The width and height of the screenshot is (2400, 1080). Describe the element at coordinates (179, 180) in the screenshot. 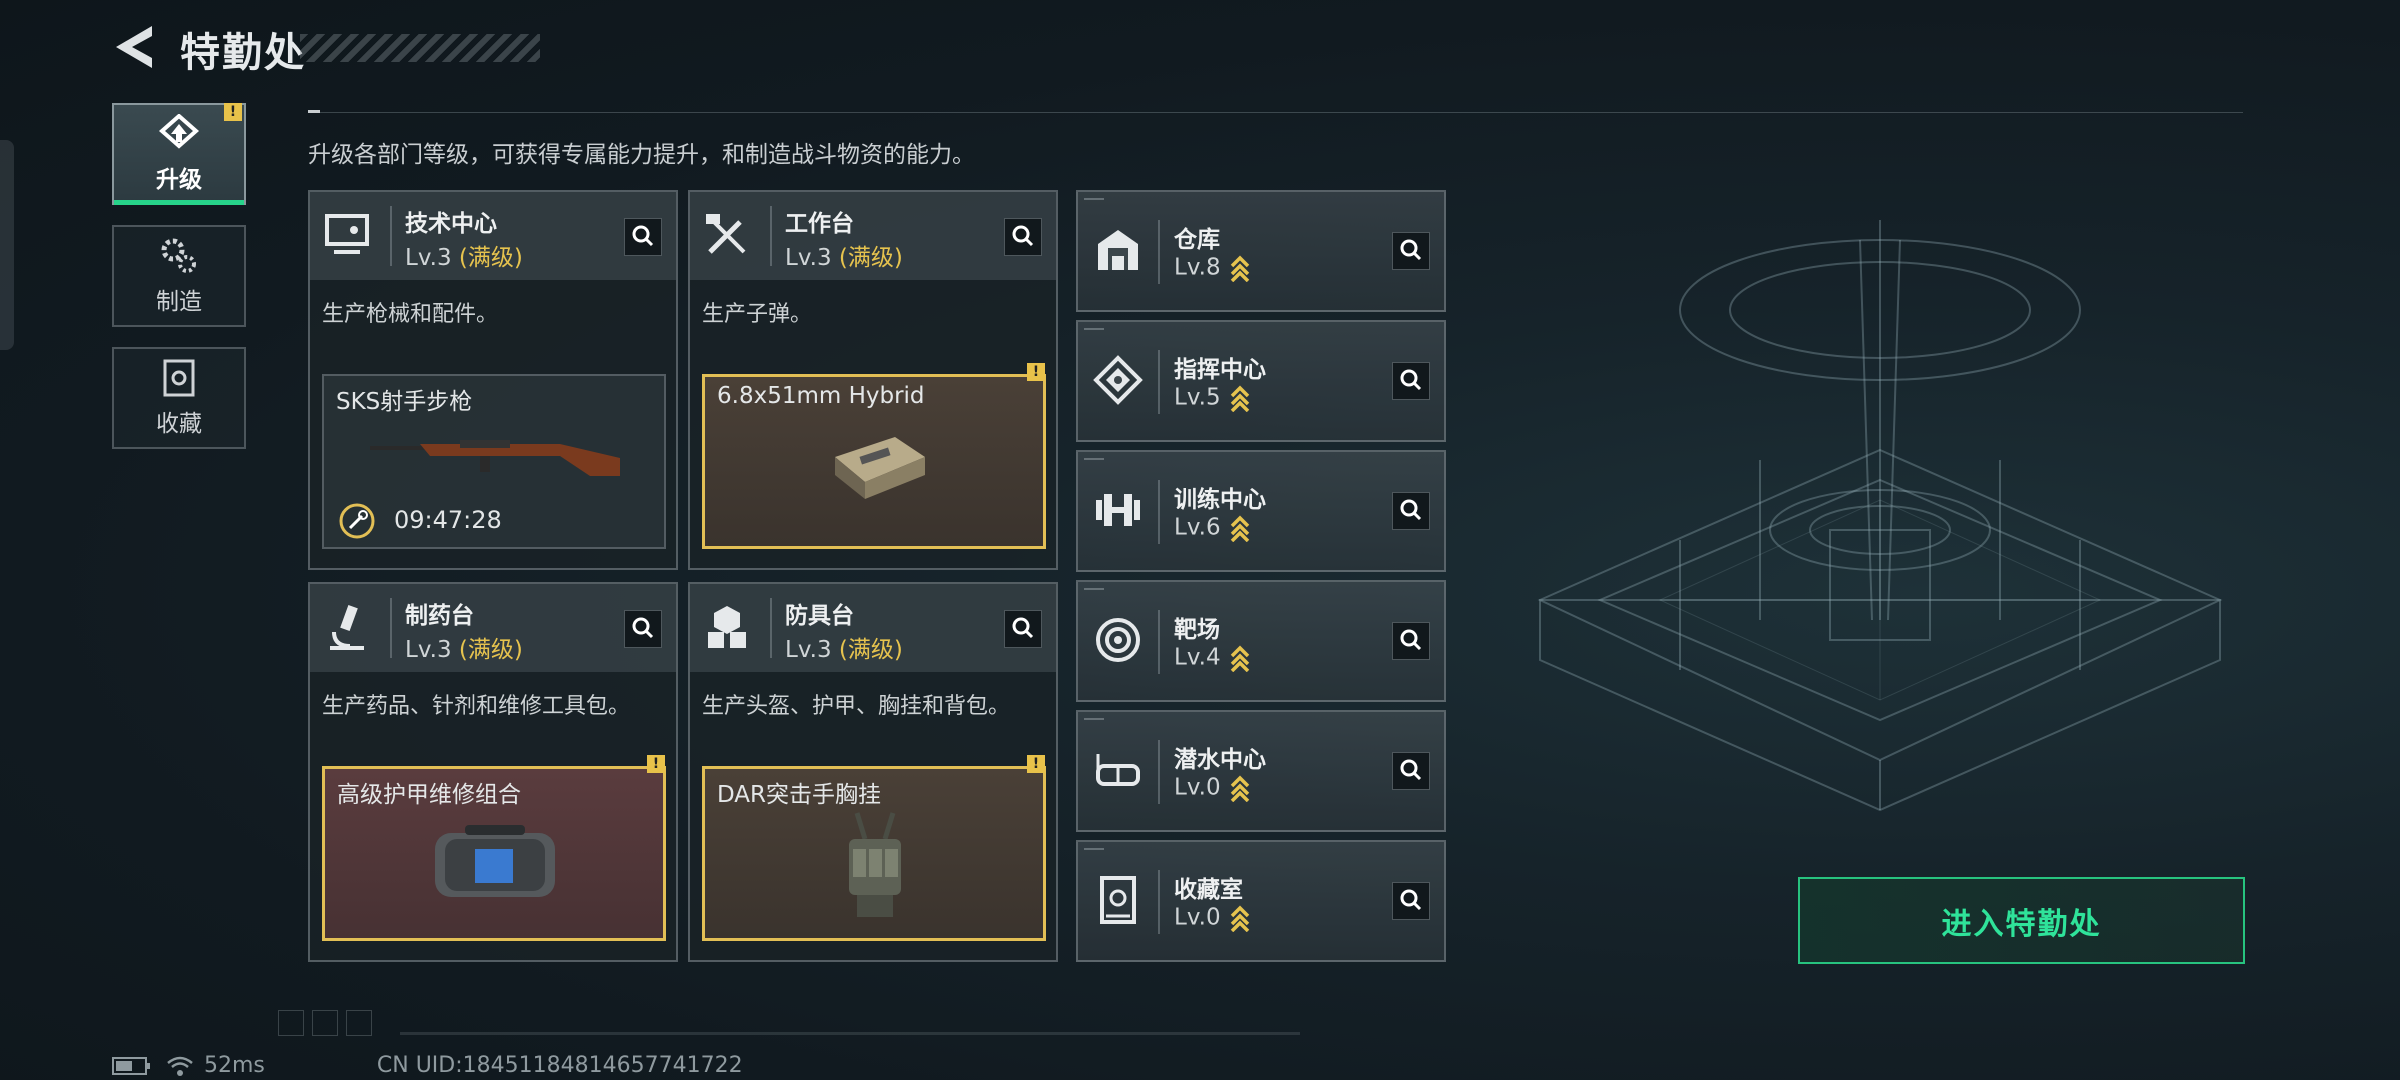

I see `tab-label: 升级` at that location.